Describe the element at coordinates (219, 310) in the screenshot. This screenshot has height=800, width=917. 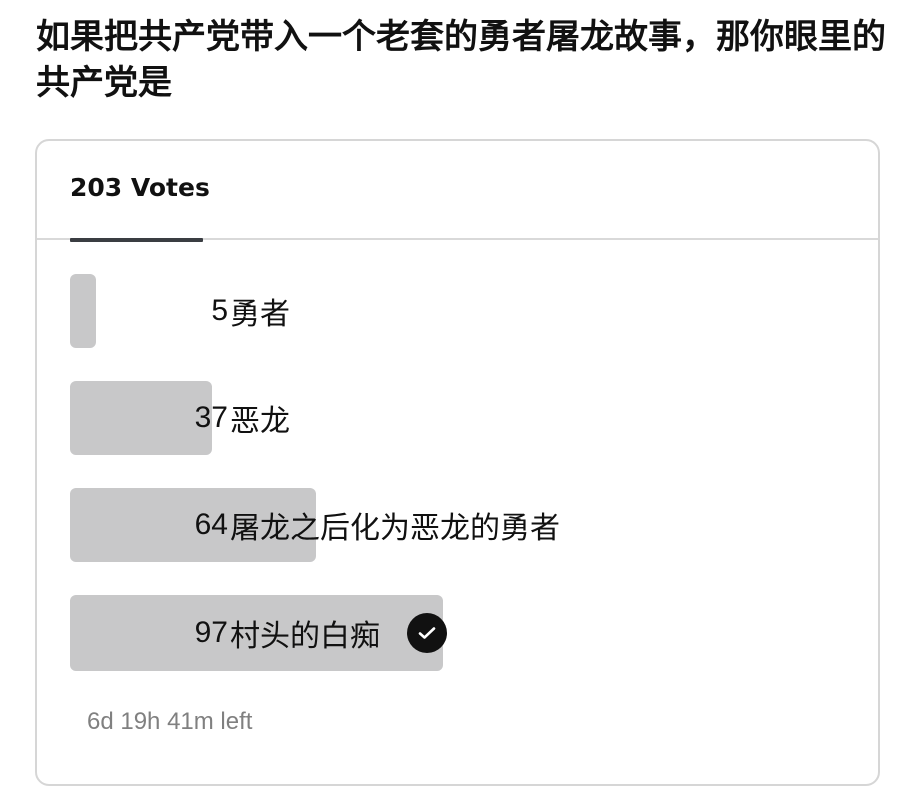
I see `vote-count: 5` at that location.